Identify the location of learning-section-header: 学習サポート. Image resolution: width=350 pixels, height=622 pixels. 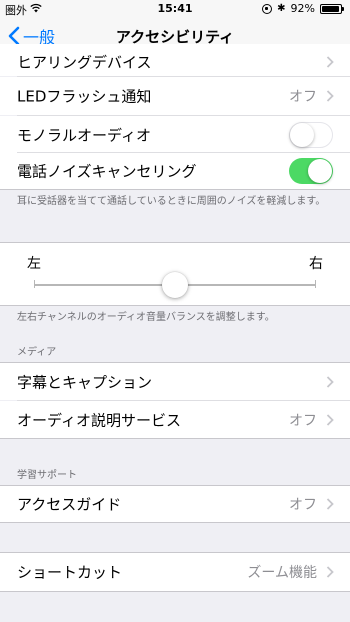
(47, 475).